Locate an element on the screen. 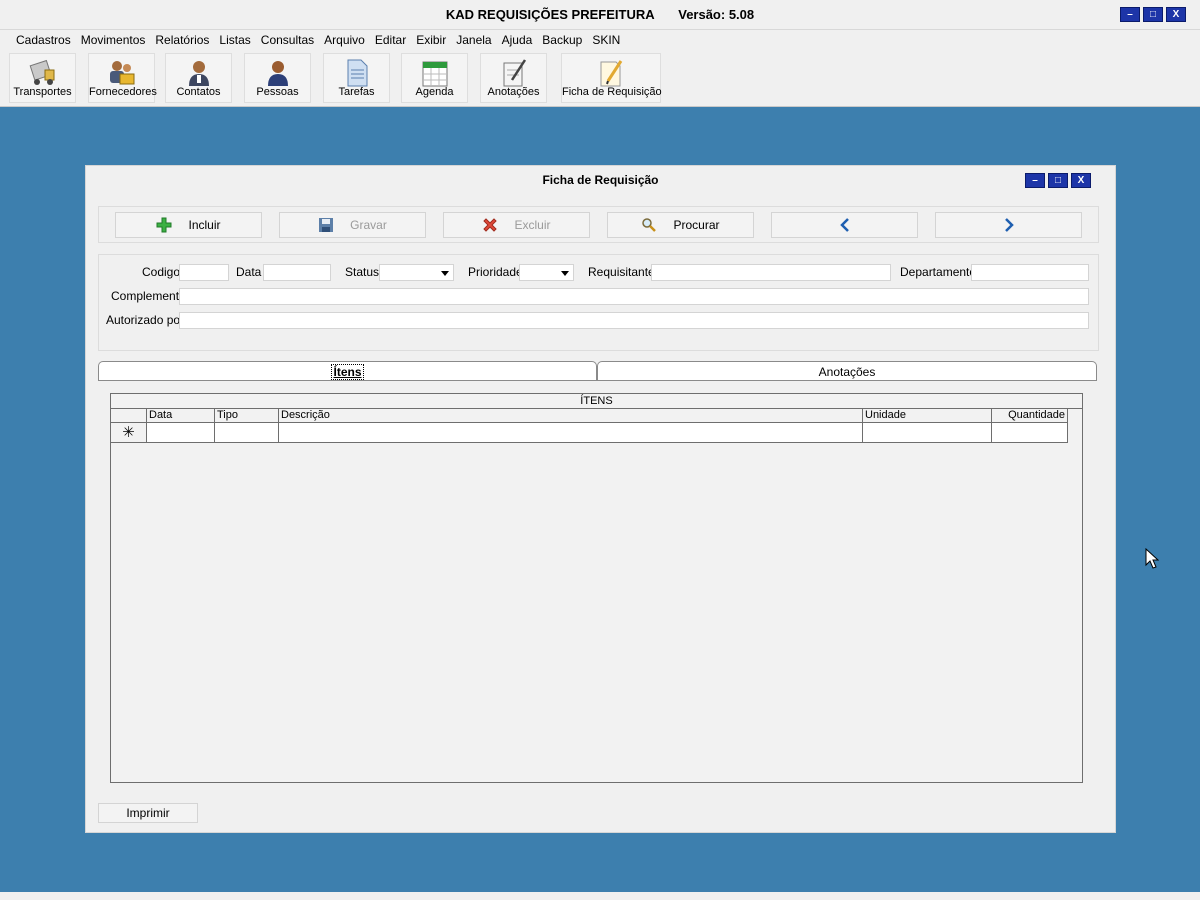 The image size is (1200, 900). toolbar-label: Contatos is located at coordinates (198, 92).